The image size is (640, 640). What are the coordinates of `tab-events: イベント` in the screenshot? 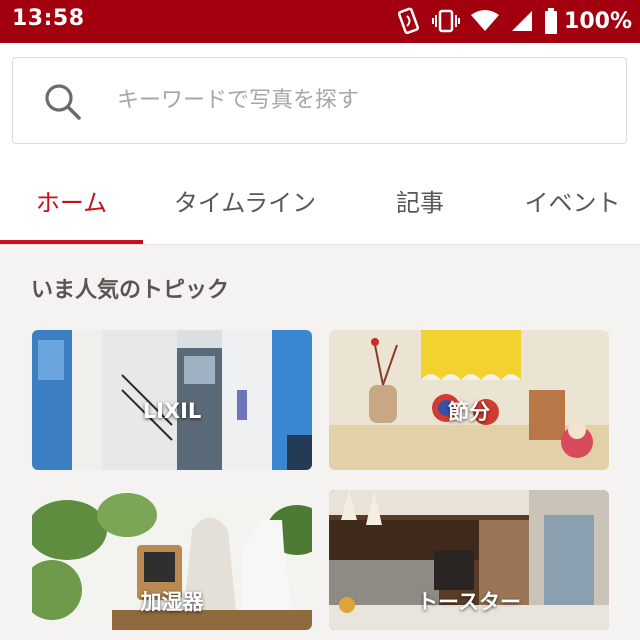 It's located at (572, 203).